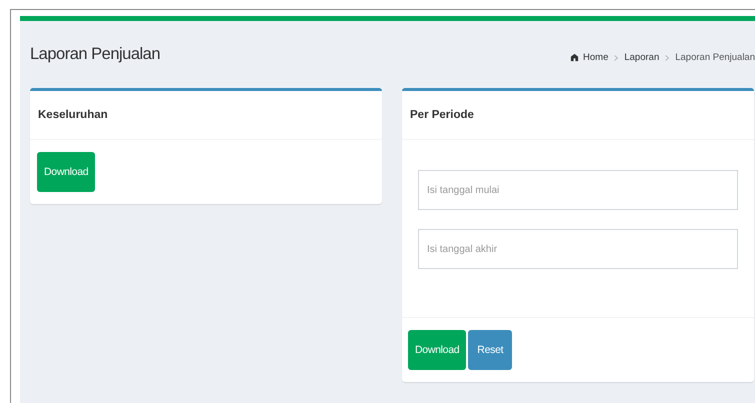 The image size is (755, 403). I want to click on date-field: Isi tanggal mulai, so click(578, 190).